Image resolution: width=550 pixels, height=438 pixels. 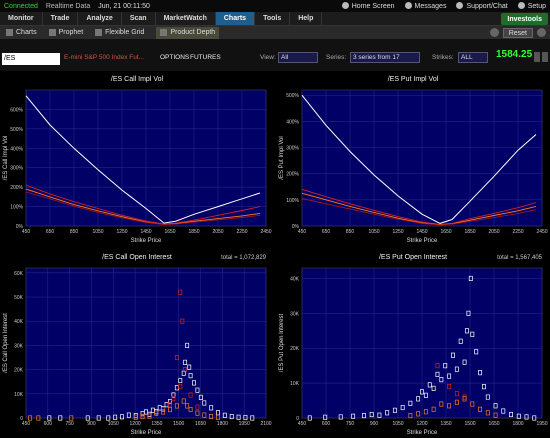 What do you see at coordinates (74, 232) in the screenshot?
I see `x-tick-label: 850` at bounding box center [74, 232].